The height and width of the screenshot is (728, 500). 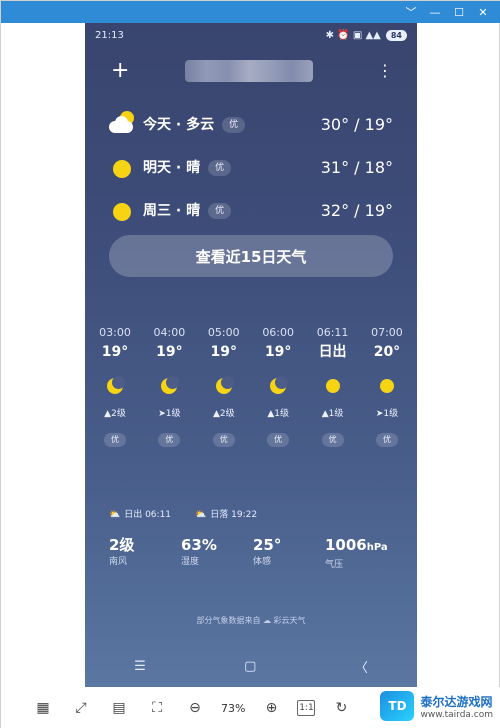 What do you see at coordinates (109, 35) in the screenshot?
I see `status-time: 21:13` at bounding box center [109, 35].